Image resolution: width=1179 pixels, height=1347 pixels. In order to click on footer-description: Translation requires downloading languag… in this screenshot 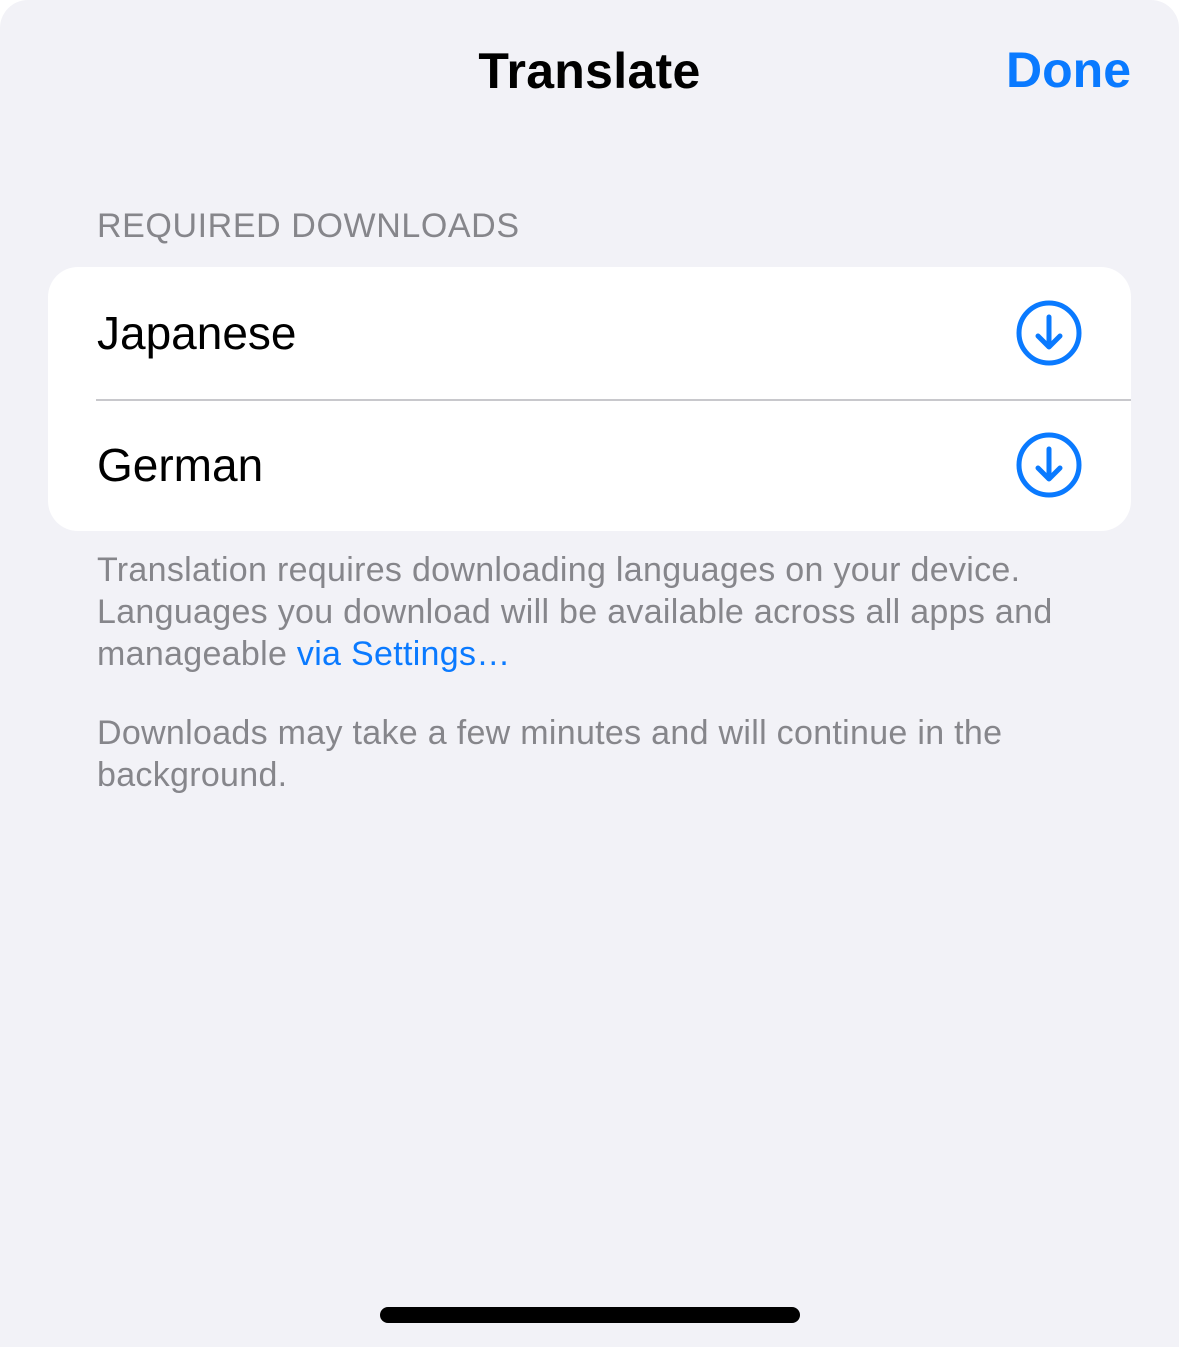, I will do `click(592, 612)`.